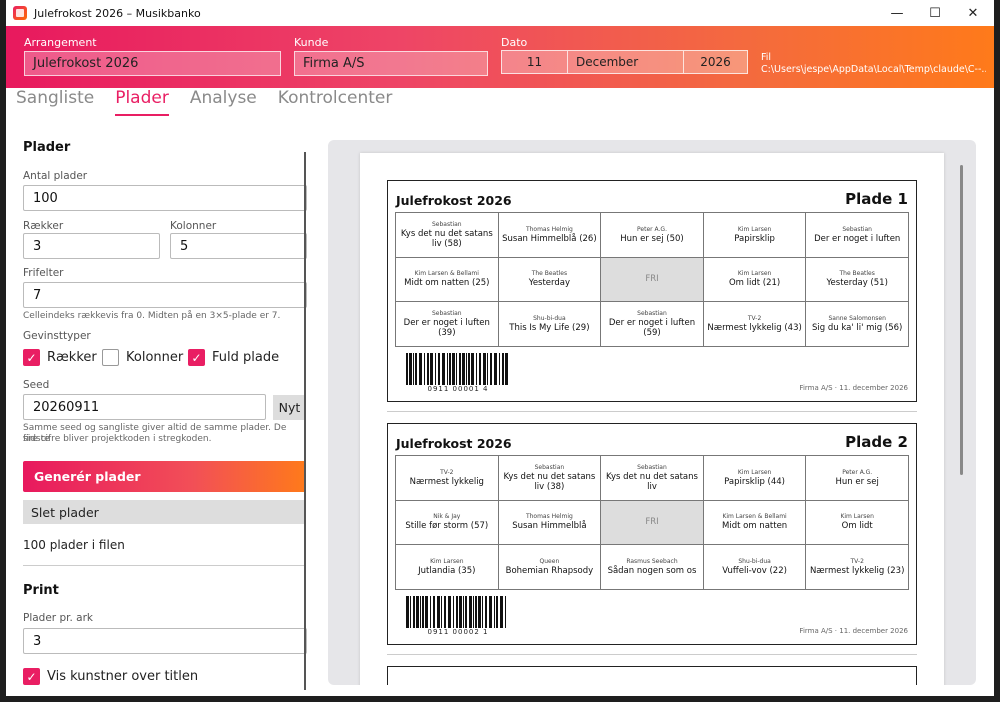 Image resolution: width=1000 pixels, height=702 pixels. I want to click on kolonner-input: 5, so click(238, 246).